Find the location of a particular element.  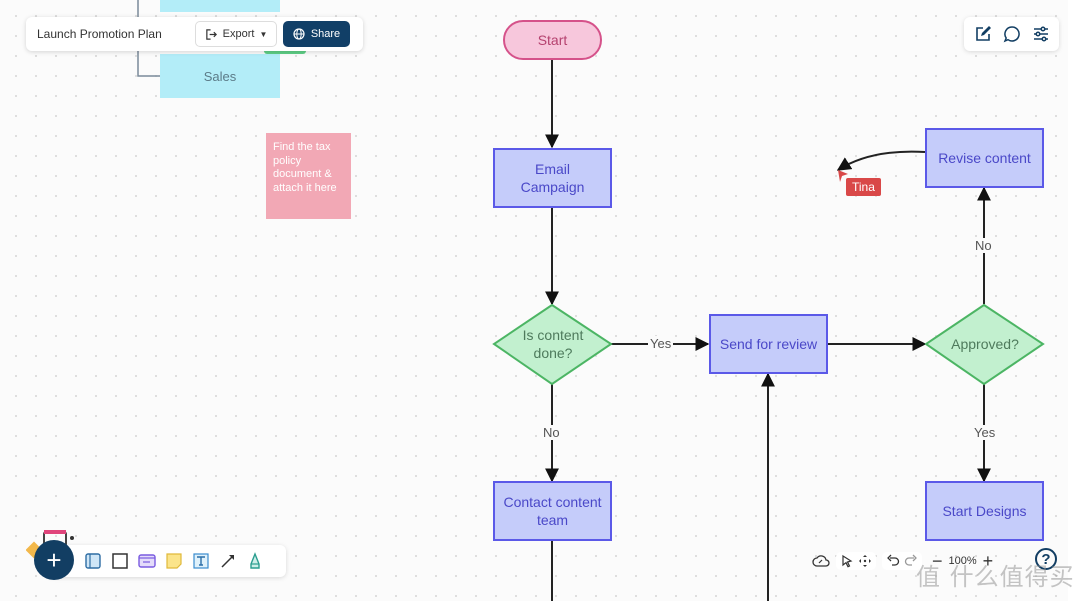

node-is-content-done: Is content done? is located at coordinates (553, 344).